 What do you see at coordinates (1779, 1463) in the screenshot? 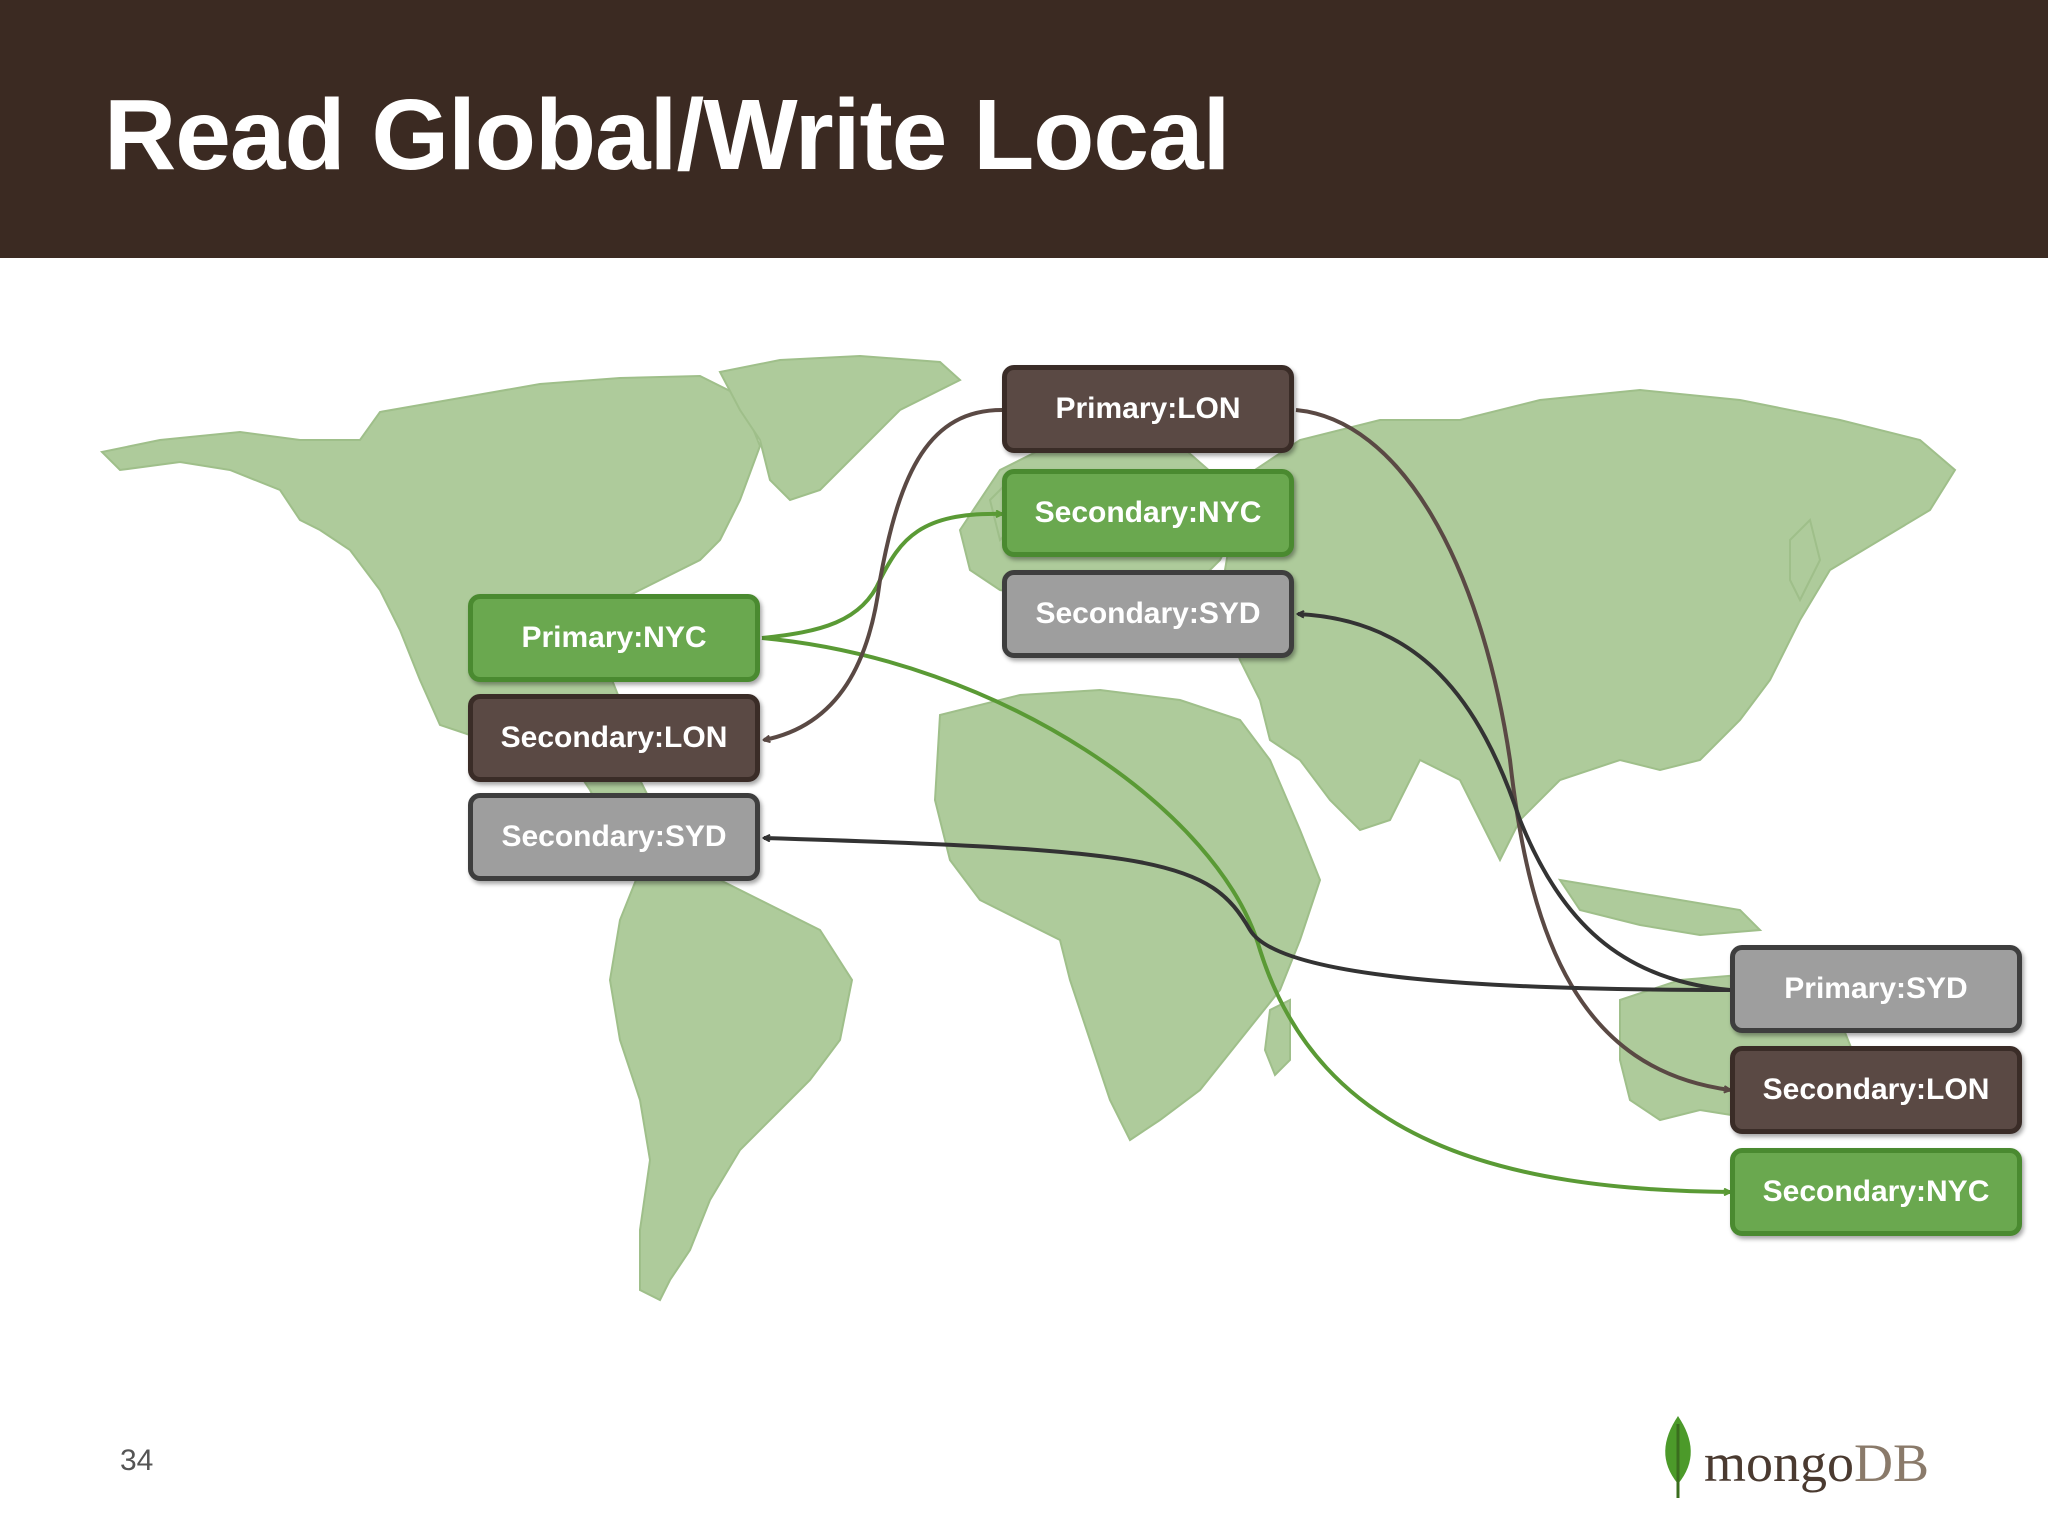
I see `logo-text-mongo: mongo` at bounding box center [1779, 1463].